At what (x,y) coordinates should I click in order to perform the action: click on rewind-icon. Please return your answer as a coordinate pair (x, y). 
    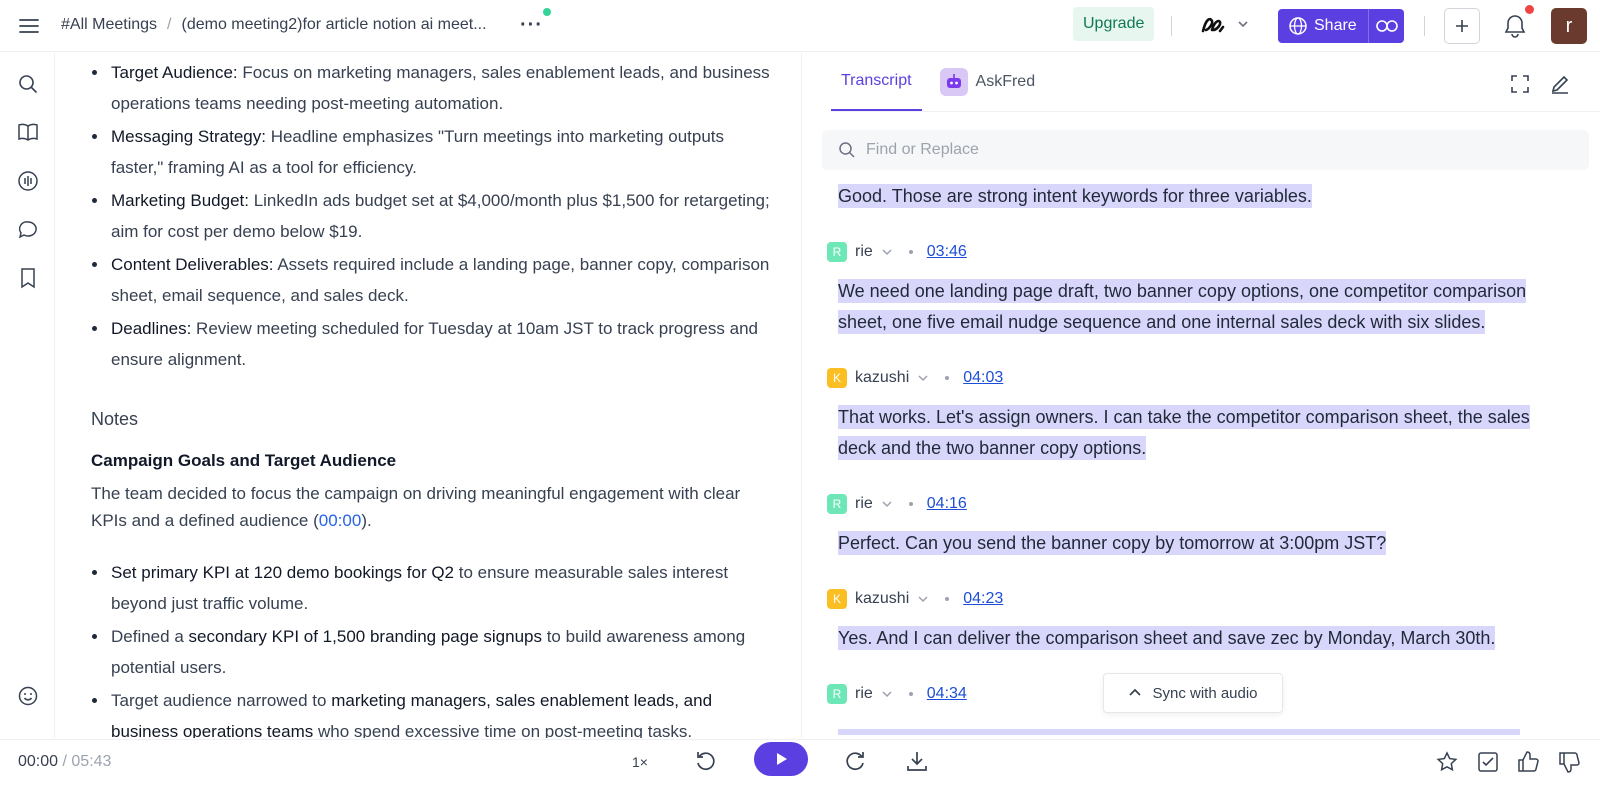
    Looking at the image, I should click on (706, 761).